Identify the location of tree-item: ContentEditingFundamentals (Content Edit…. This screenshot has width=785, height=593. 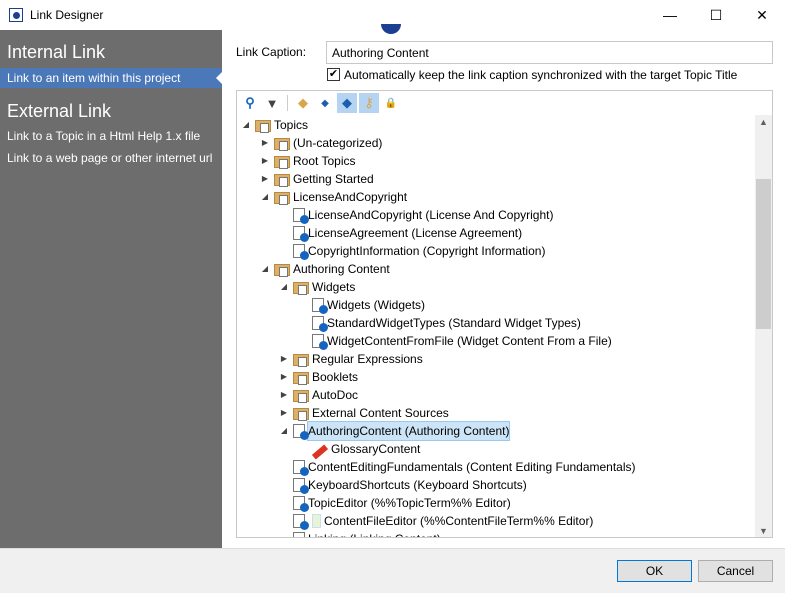
(457, 467).